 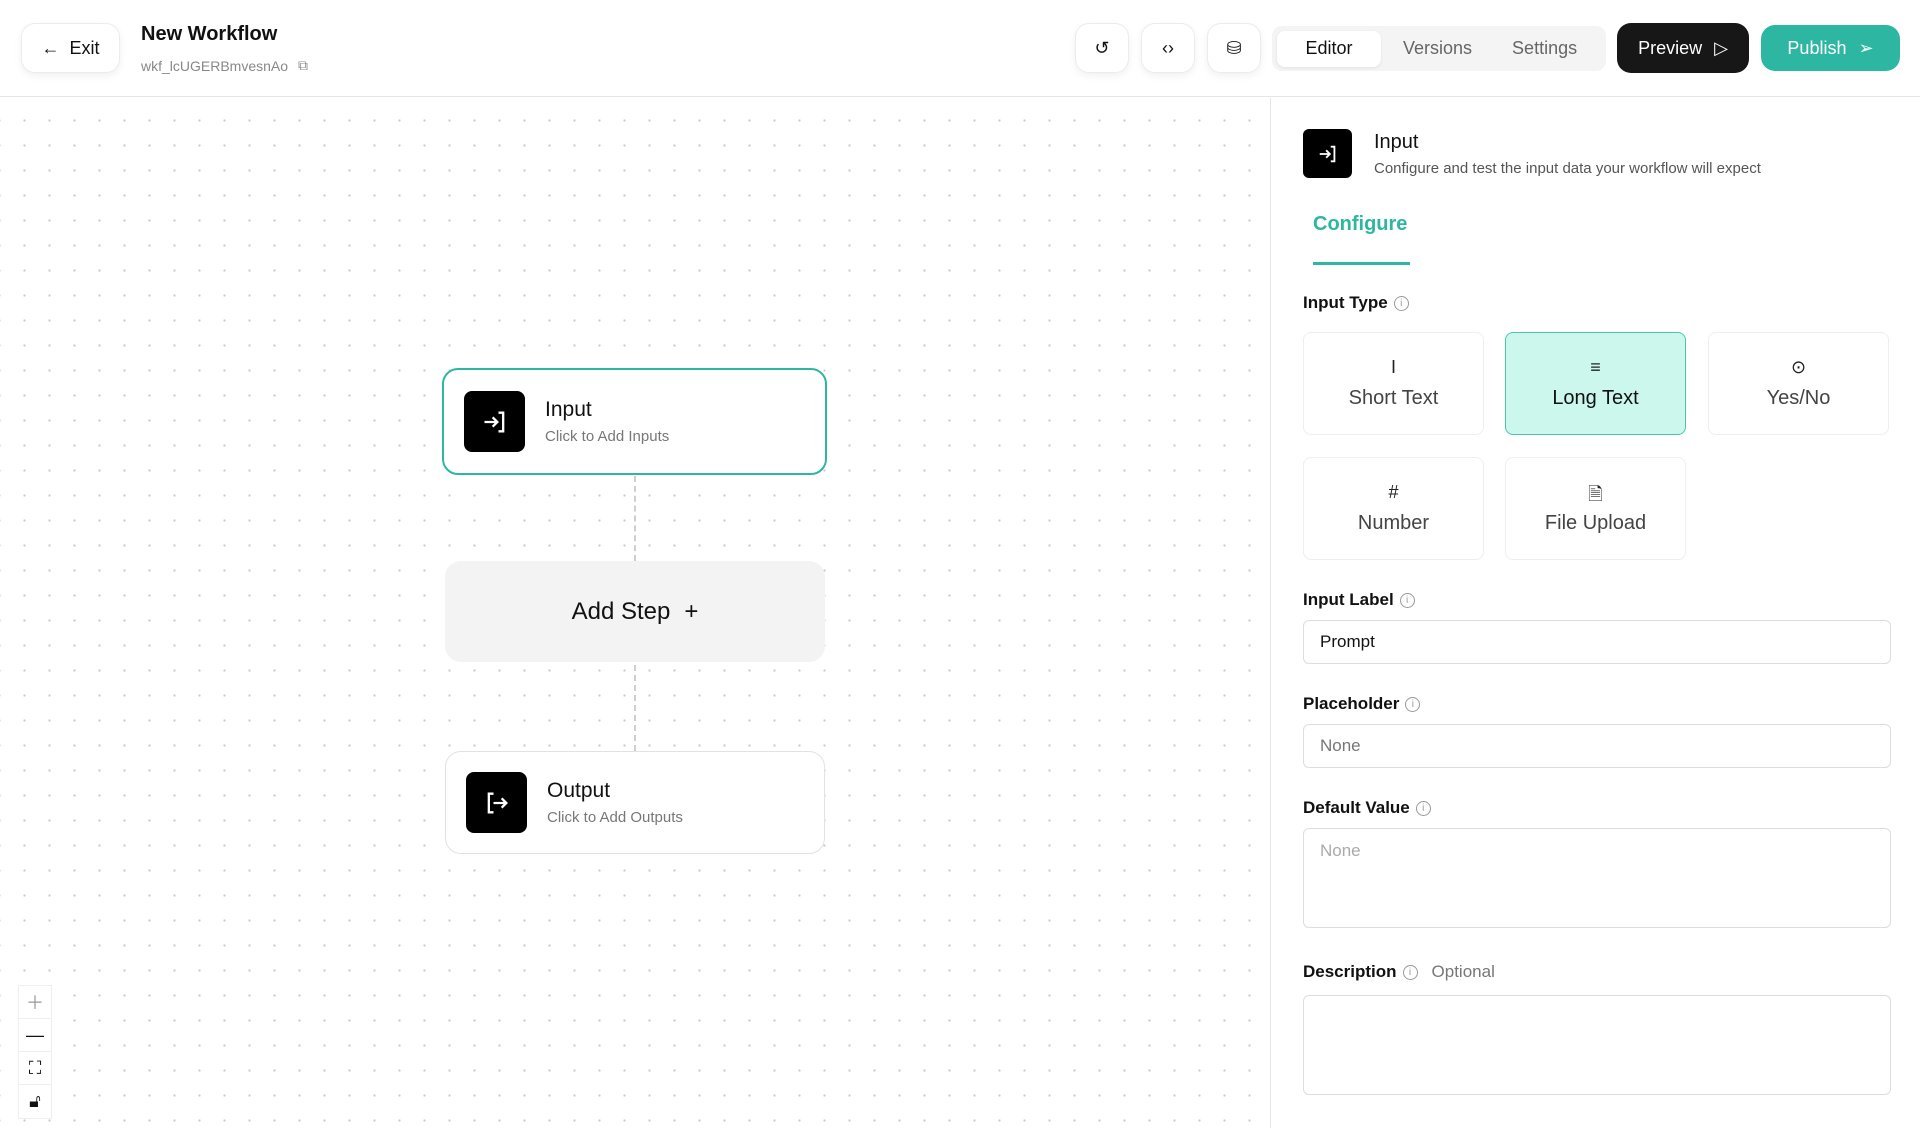 I want to click on card-label: Number, so click(x=1393, y=523).